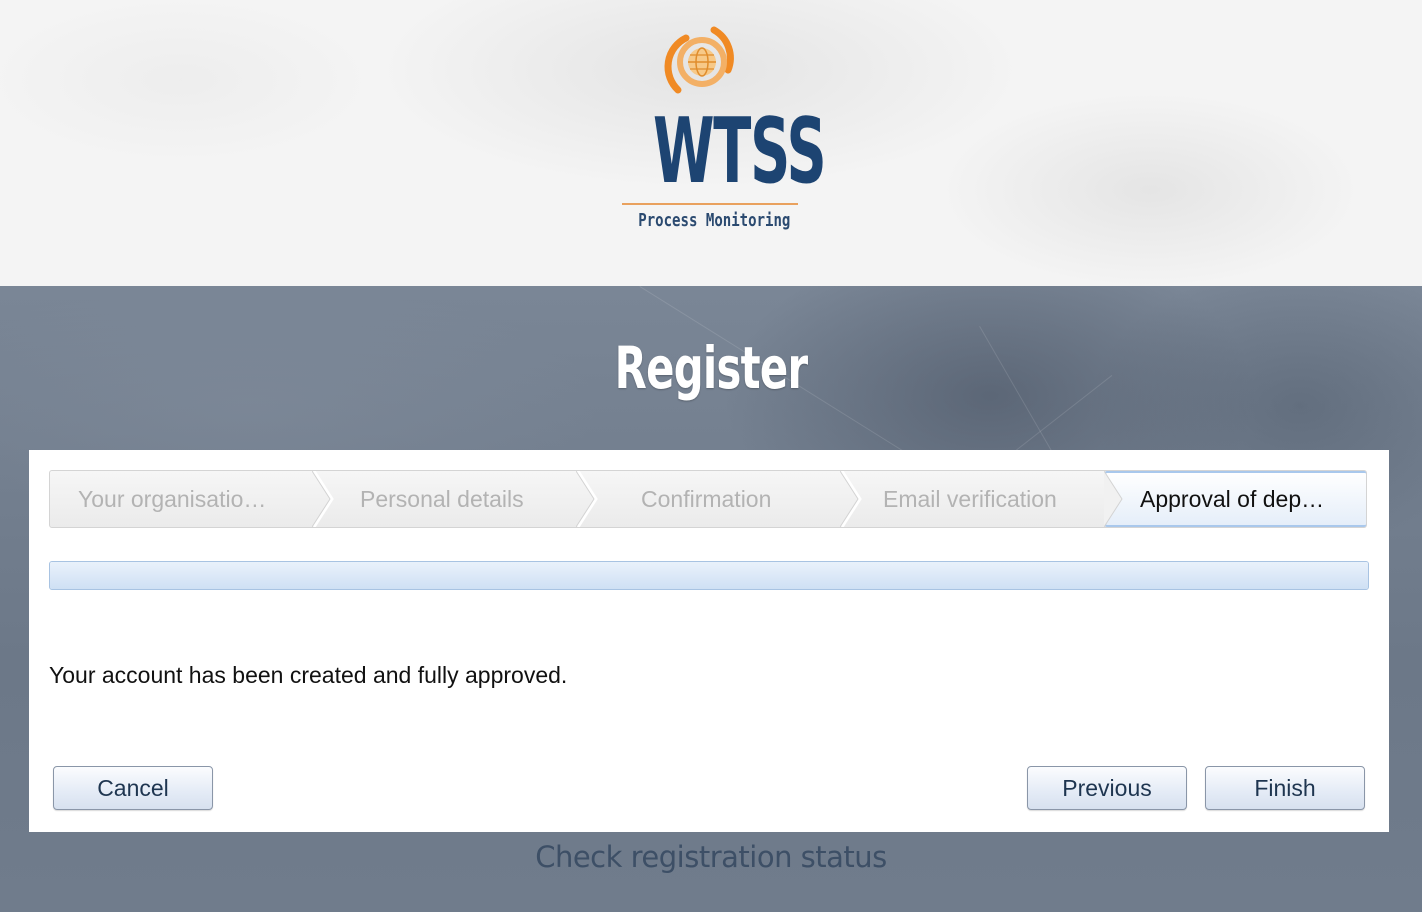  What do you see at coordinates (711, 368) in the screenshot?
I see `page-title: Register` at bounding box center [711, 368].